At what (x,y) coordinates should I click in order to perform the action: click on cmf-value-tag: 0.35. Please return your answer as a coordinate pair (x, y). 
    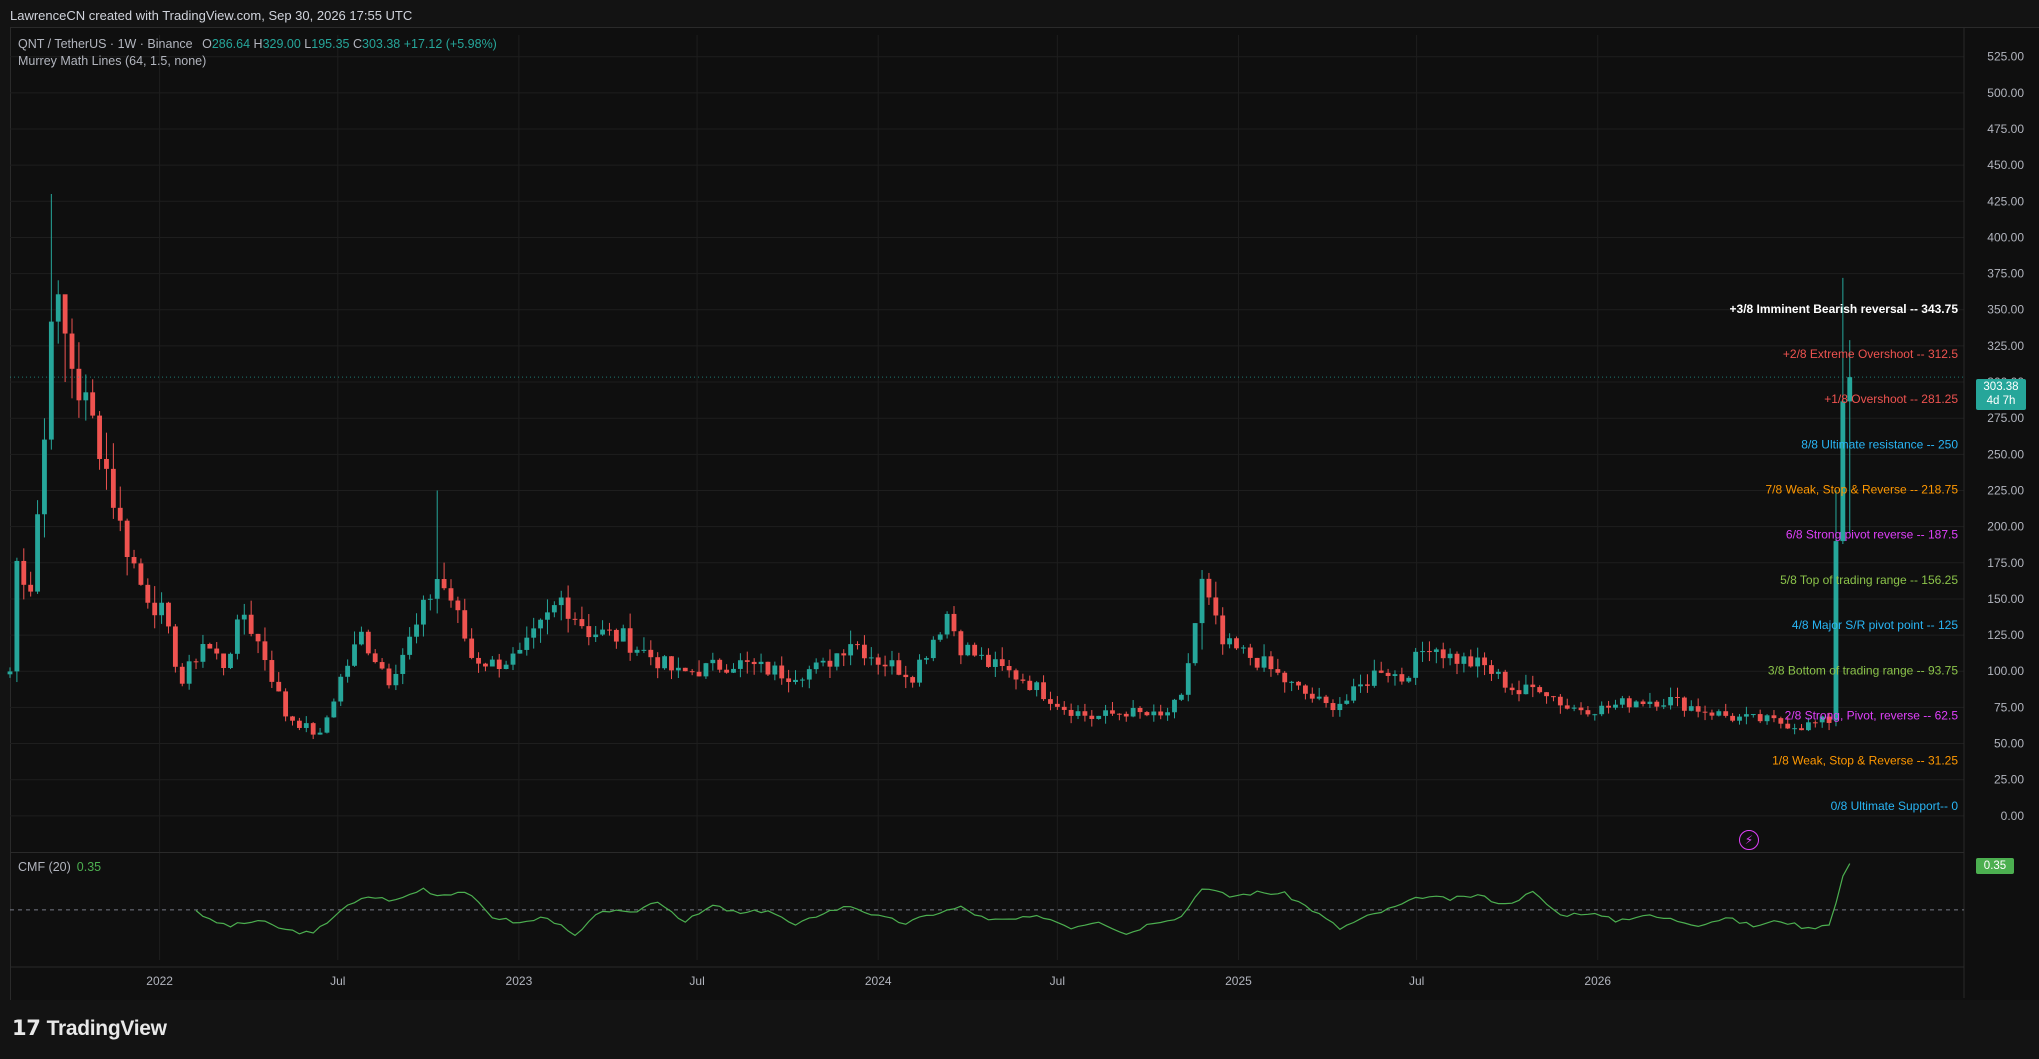
    Looking at the image, I should click on (1995, 866).